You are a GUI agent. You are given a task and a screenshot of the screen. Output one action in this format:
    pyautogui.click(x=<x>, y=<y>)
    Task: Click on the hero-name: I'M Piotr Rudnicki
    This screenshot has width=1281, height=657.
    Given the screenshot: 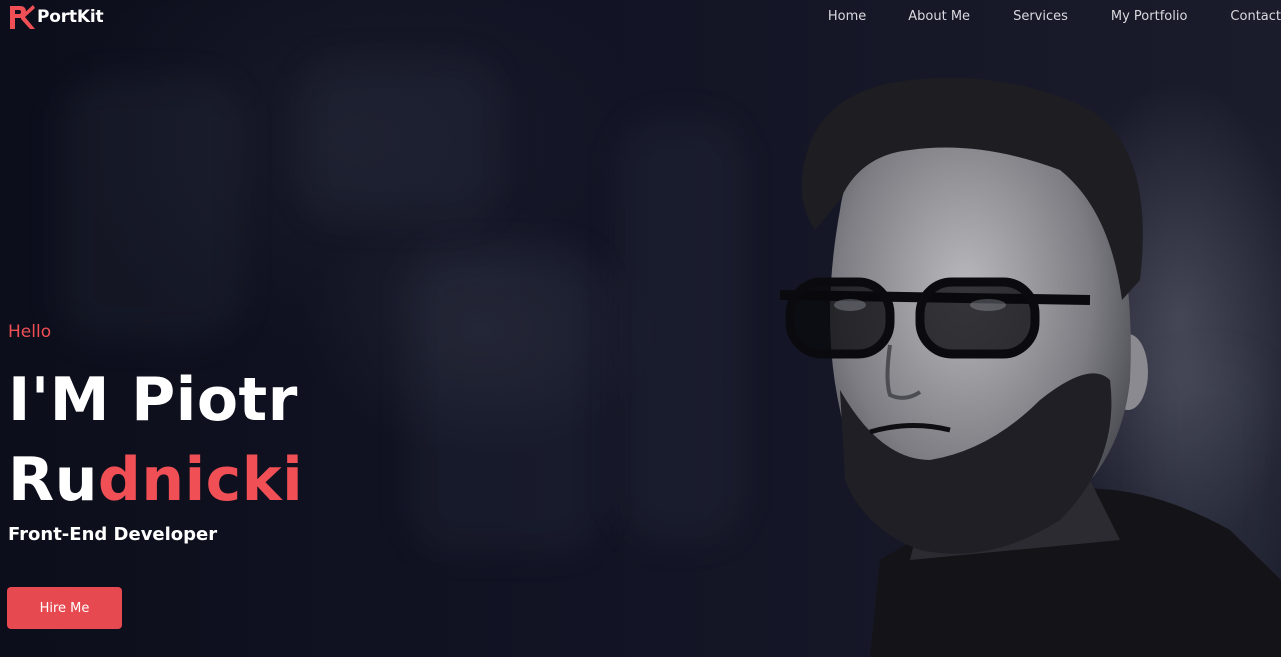 What is the action you would take?
    pyautogui.click(x=155, y=440)
    